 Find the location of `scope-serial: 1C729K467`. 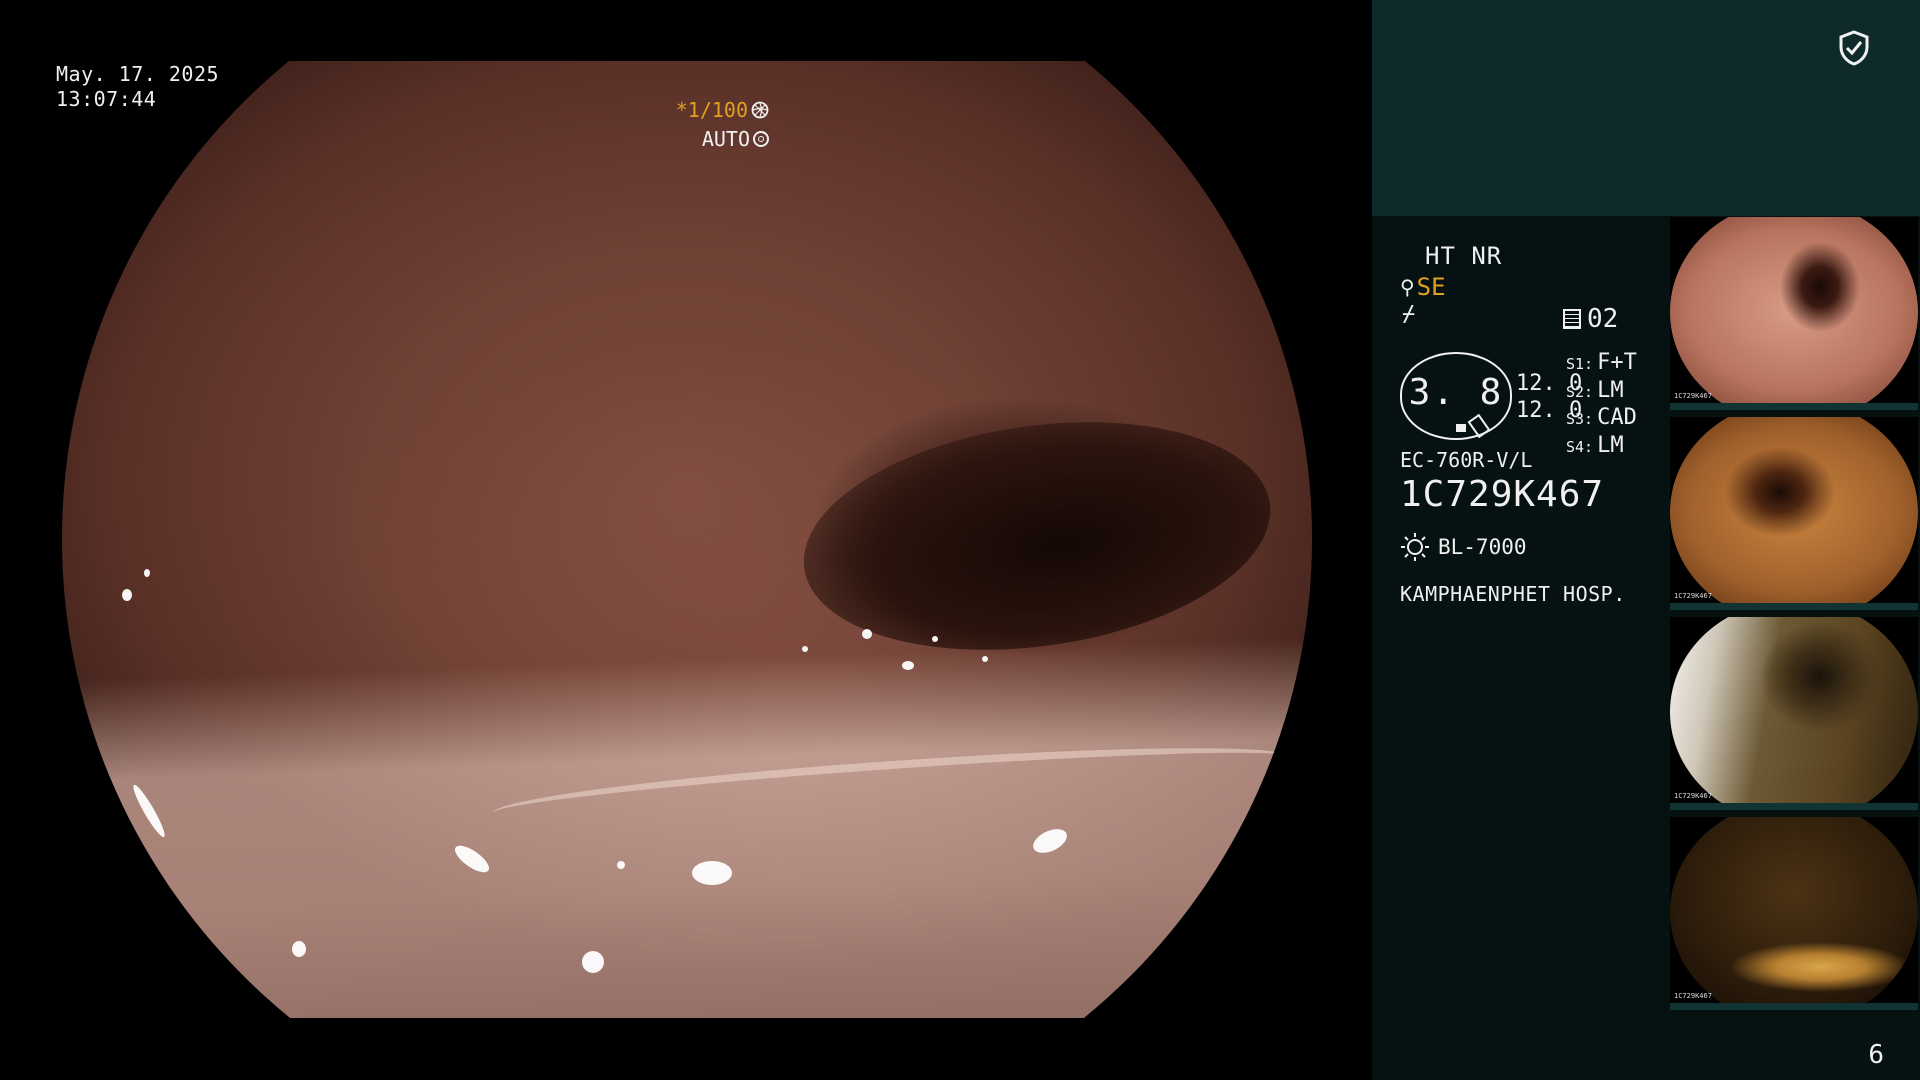

scope-serial: 1C729K467 is located at coordinates (1502, 494).